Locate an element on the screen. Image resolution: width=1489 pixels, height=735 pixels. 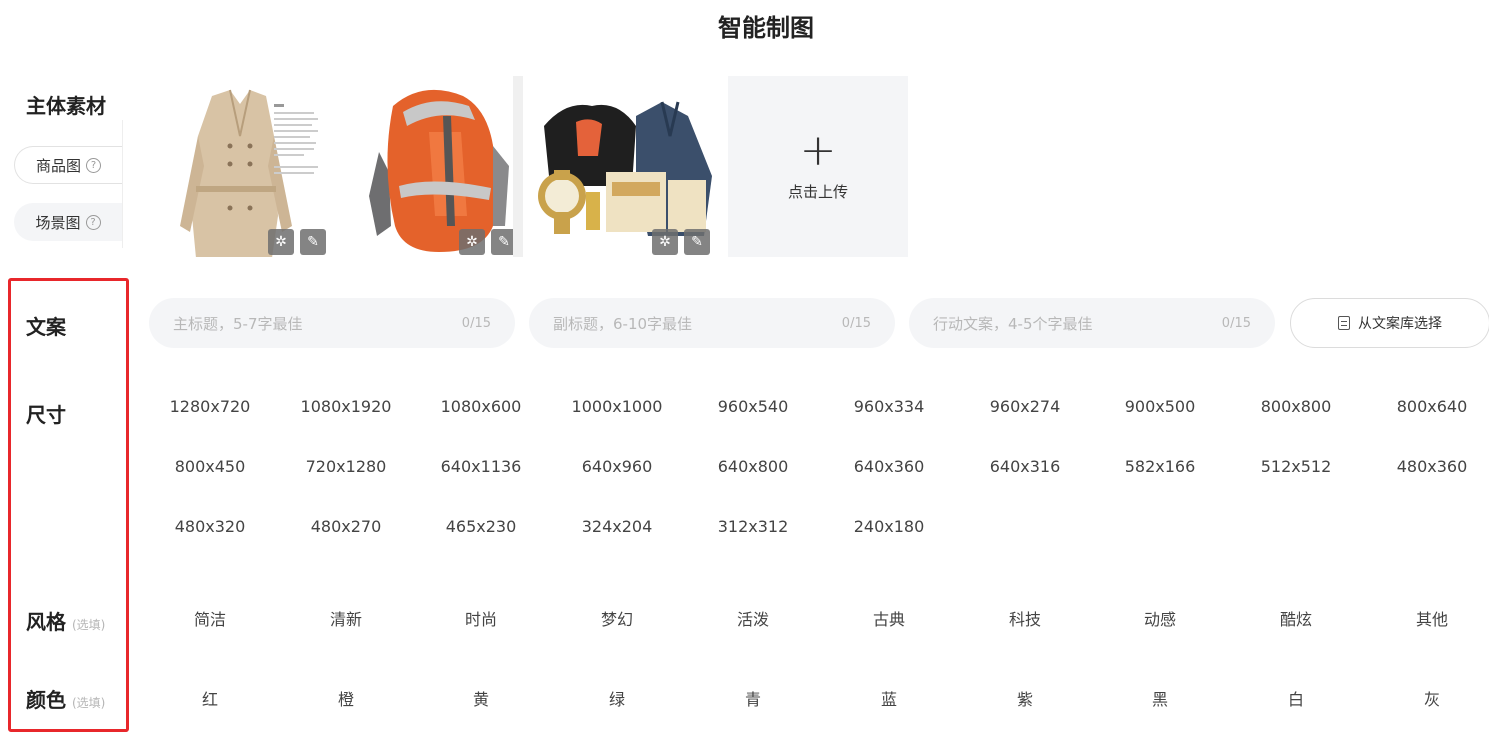
size-option: 1080x1920 is located at coordinates (346, 406).